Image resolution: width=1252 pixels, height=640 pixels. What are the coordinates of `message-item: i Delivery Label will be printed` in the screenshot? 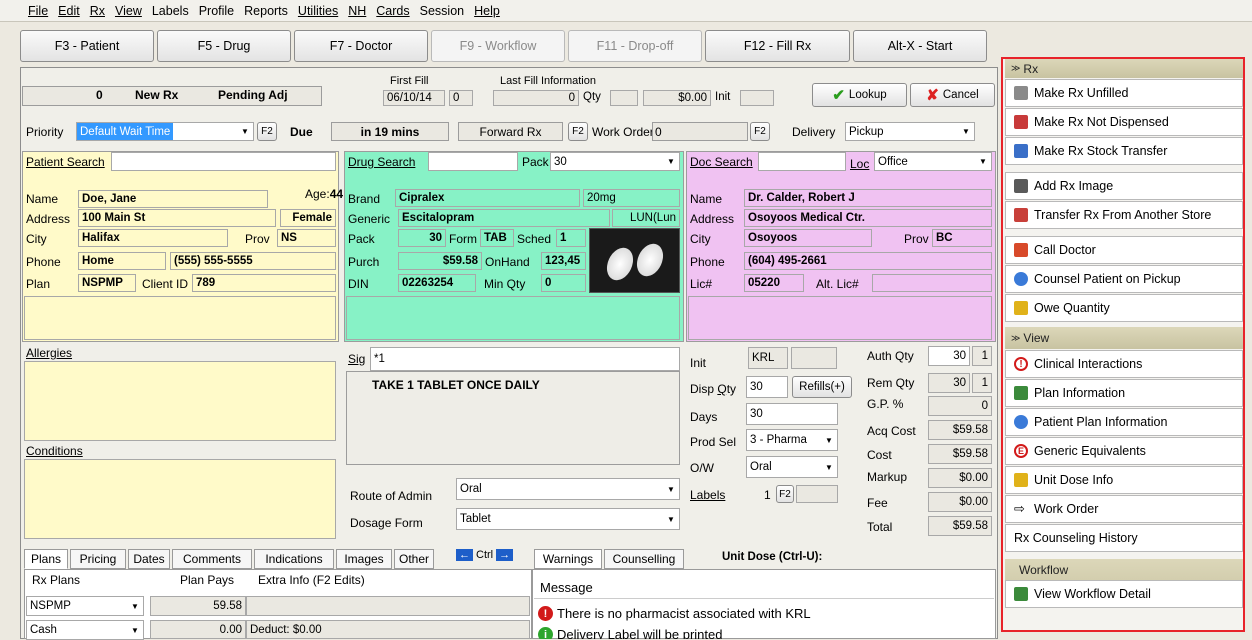 It's located at (630, 633).